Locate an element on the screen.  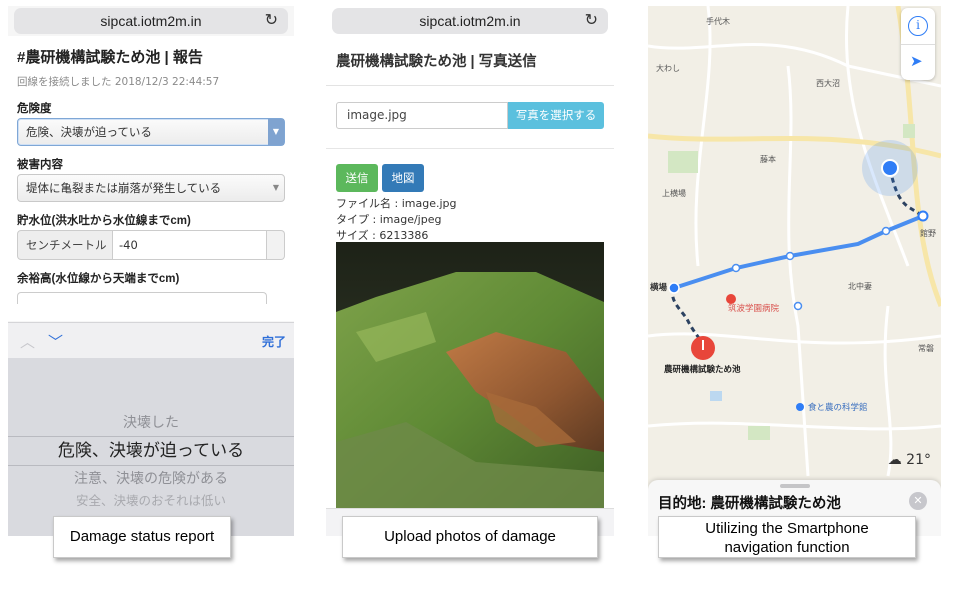
picker-option: 安全、決壊のおそれは低い is located at coordinates (151, 499).